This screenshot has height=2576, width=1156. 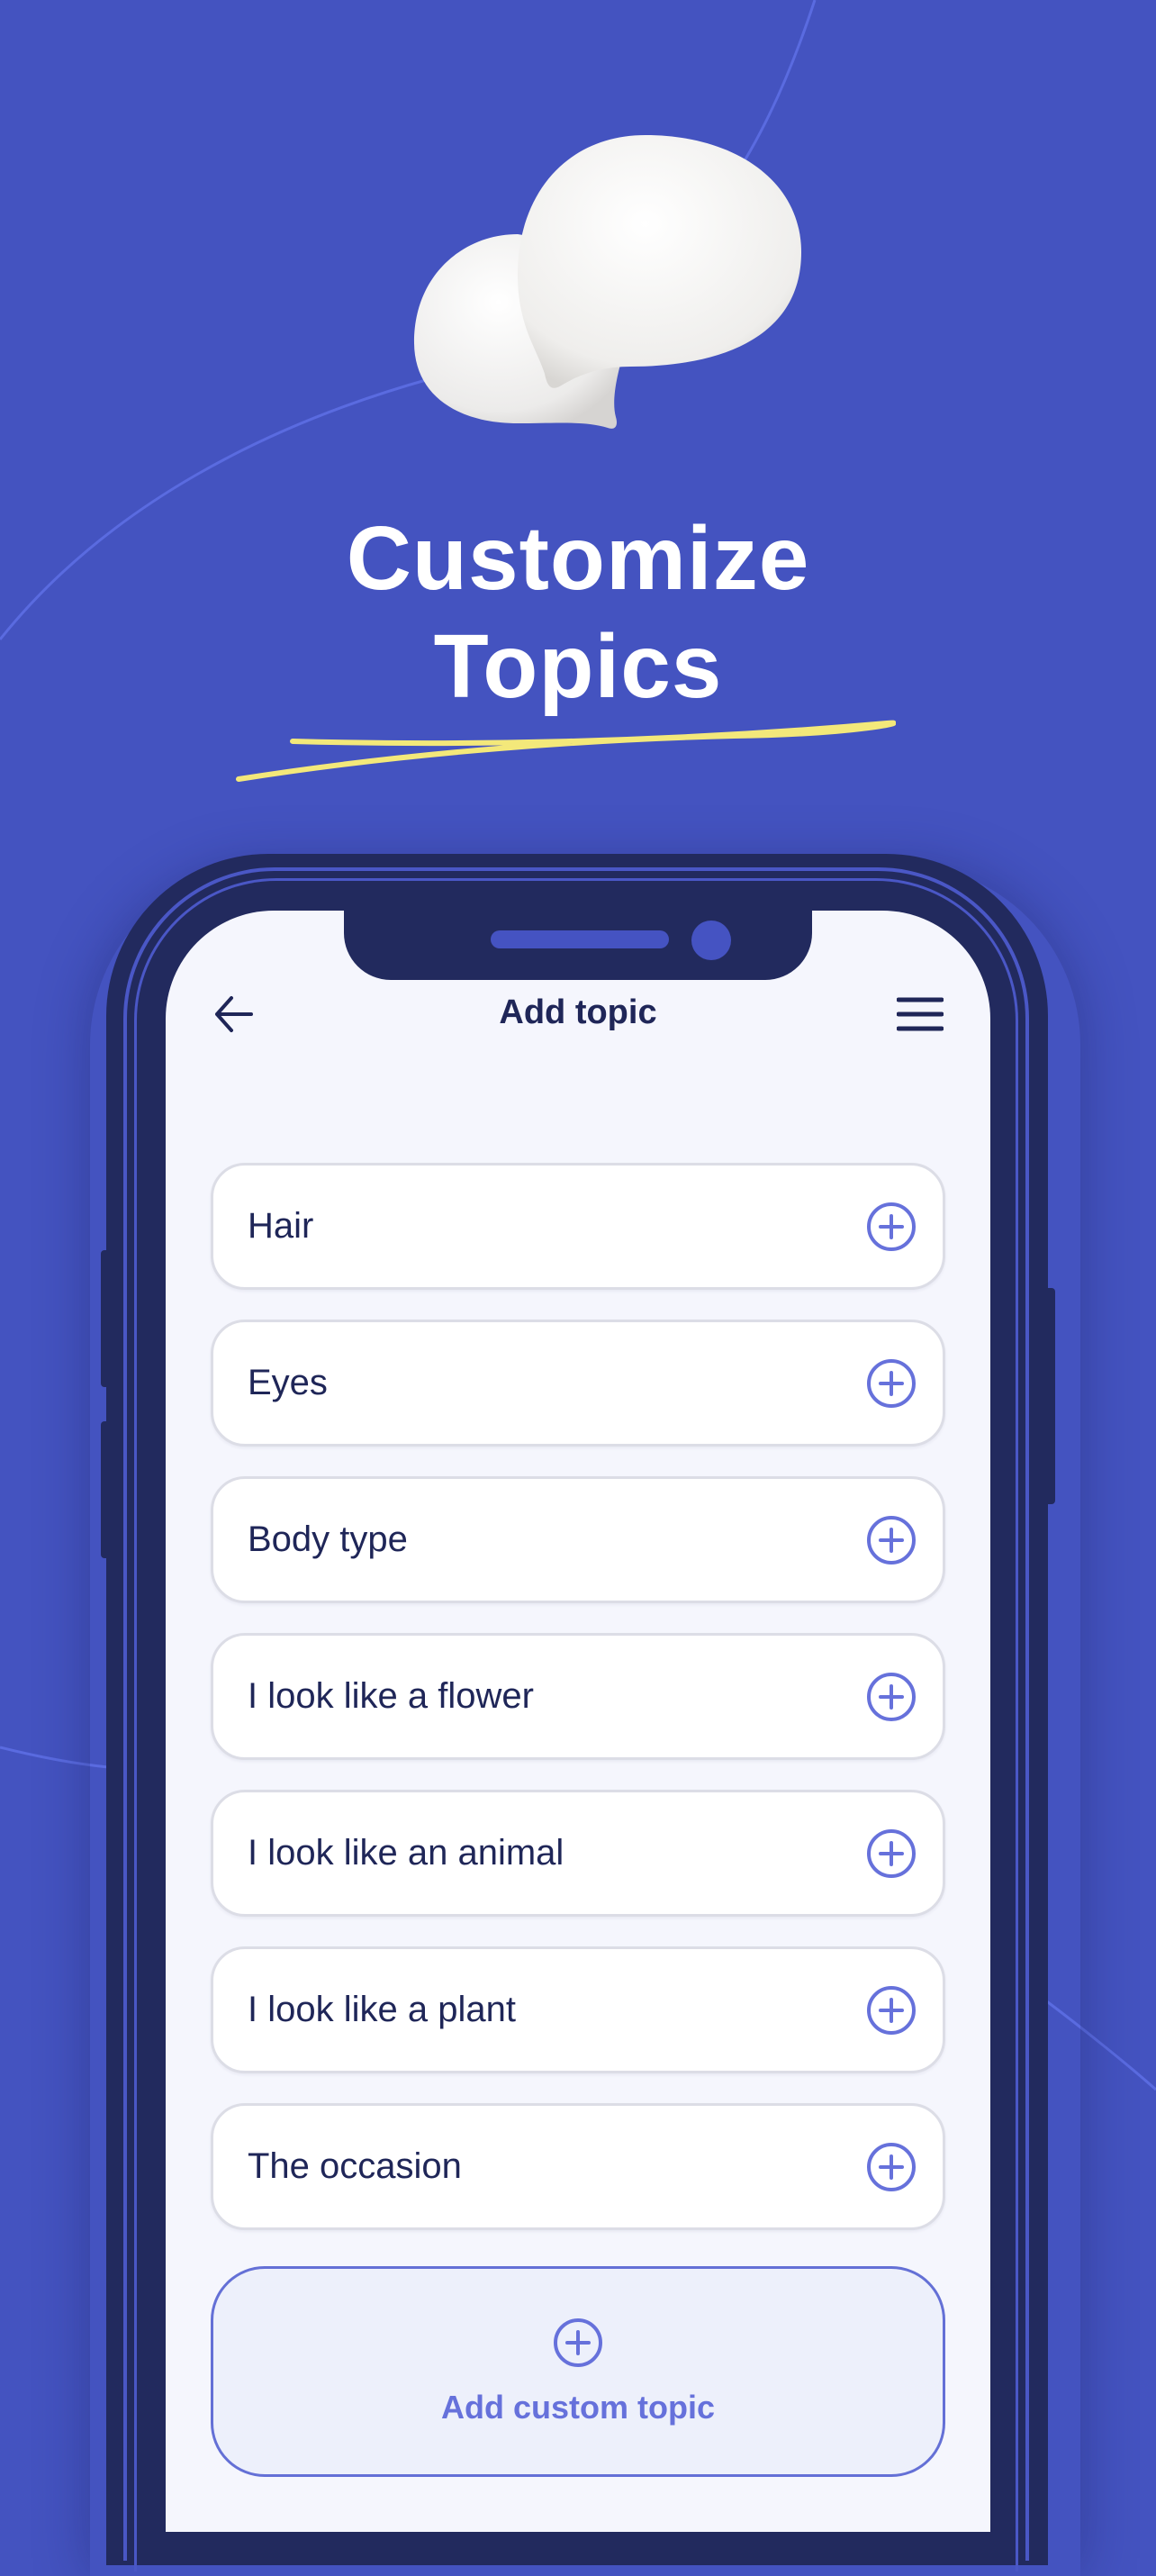 I want to click on topic-item-body-type: Body type, so click(x=578, y=1540).